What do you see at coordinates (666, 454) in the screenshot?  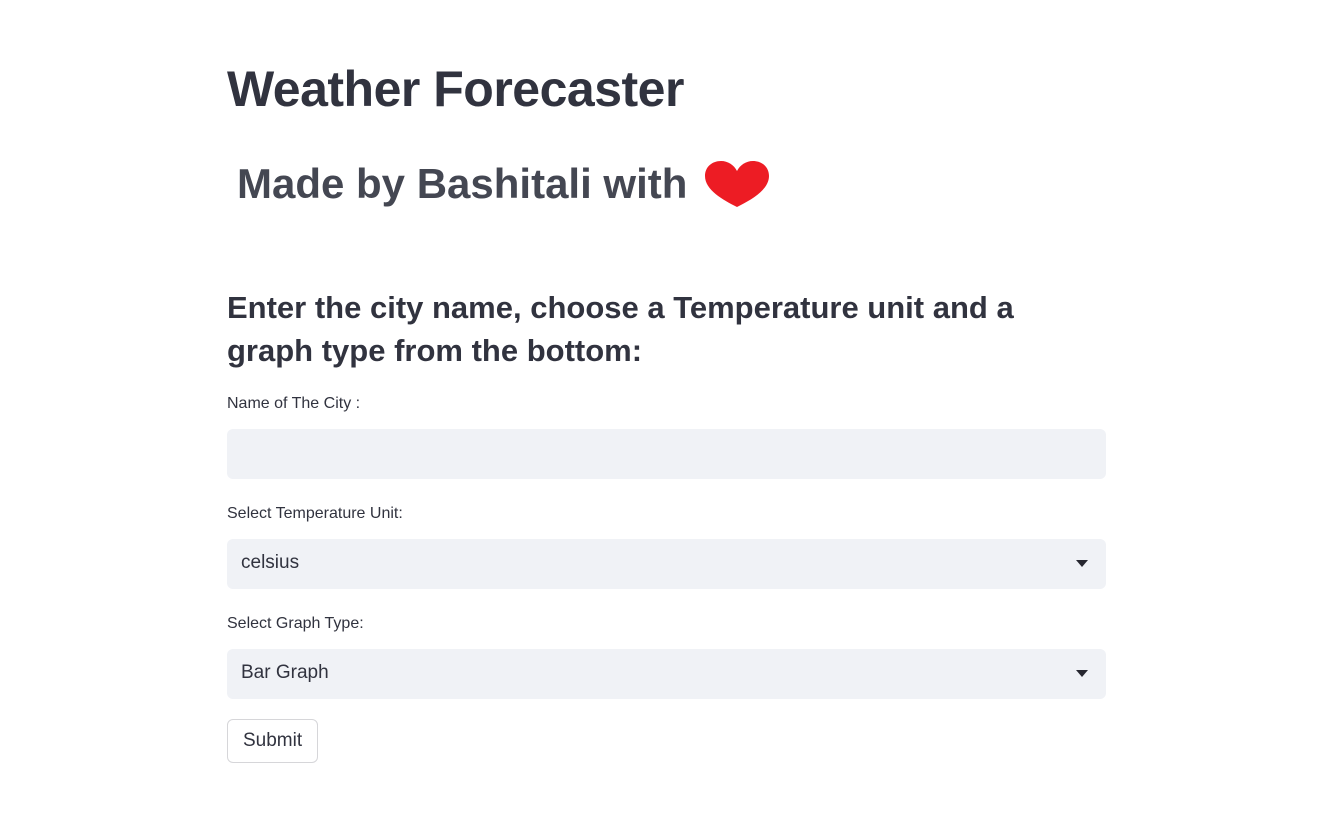 I see `city-input` at bounding box center [666, 454].